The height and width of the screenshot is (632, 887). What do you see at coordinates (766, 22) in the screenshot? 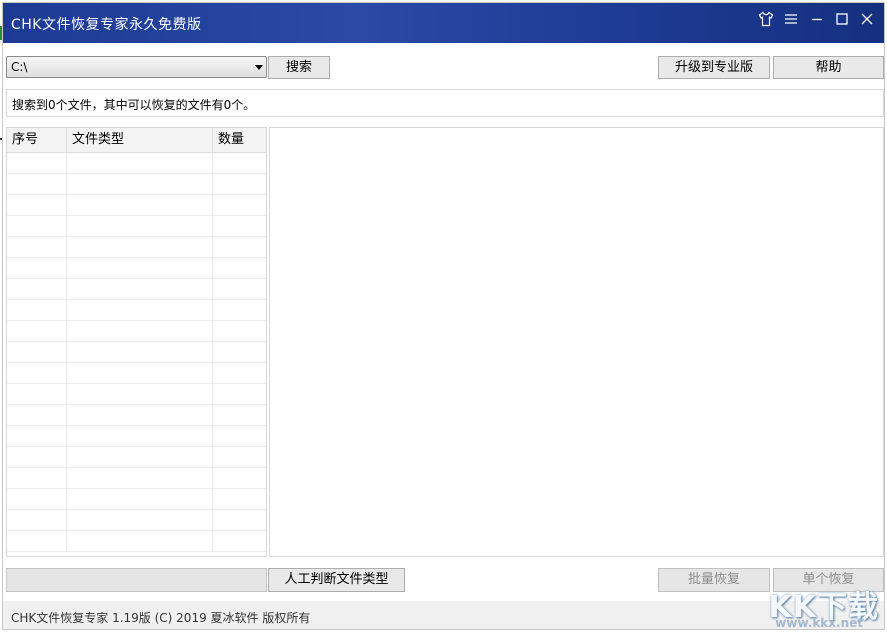
I see `skin-icon` at bounding box center [766, 22].